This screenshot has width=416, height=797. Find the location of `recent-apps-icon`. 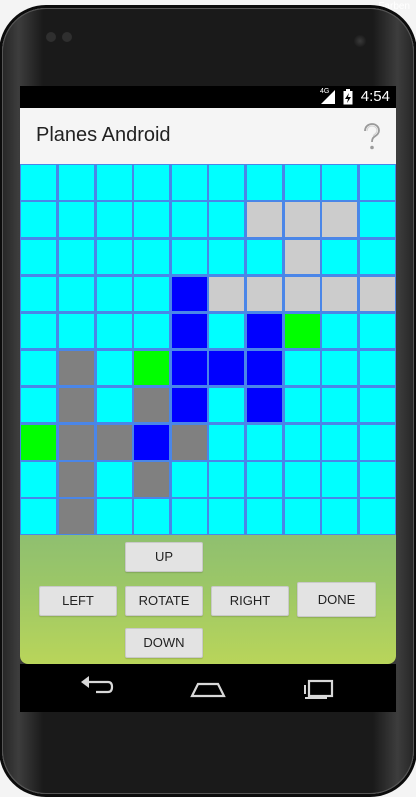

recent-apps-icon is located at coordinates (318, 688).